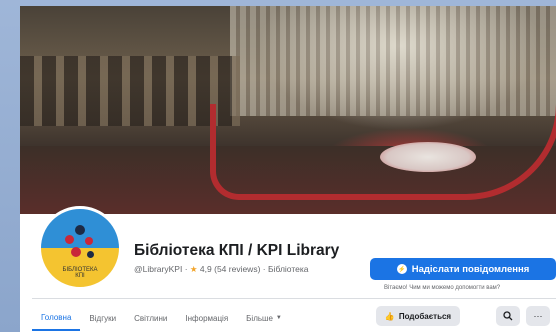 The image size is (556, 332). I want to click on cover-floor-emblem, so click(428, 157).